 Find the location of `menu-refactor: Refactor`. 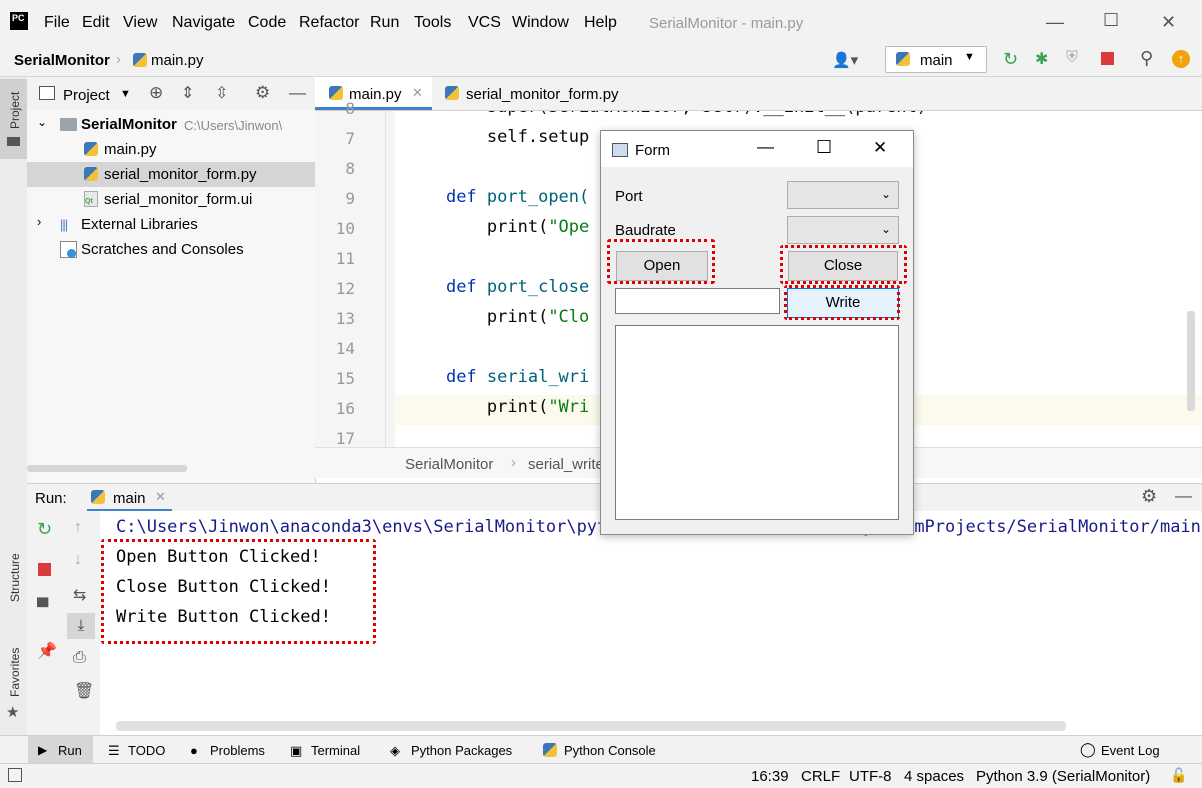

menu-refactor: Refactor is located at coordinates (329, 23).